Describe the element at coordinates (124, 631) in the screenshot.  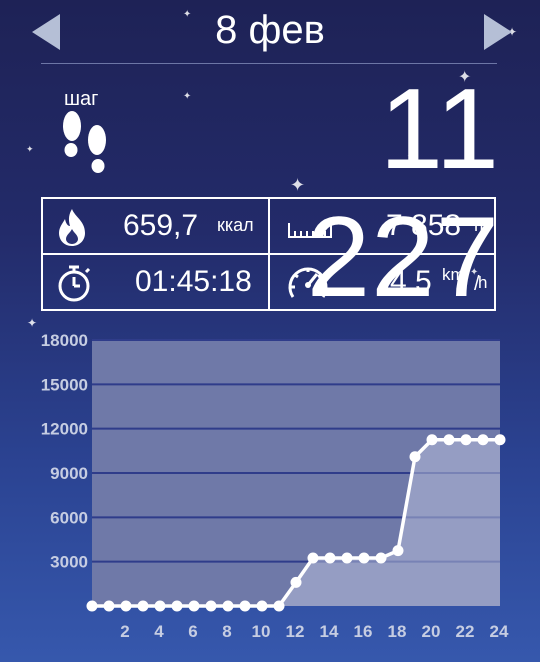
I see `x-tick-label: 2` at that location.